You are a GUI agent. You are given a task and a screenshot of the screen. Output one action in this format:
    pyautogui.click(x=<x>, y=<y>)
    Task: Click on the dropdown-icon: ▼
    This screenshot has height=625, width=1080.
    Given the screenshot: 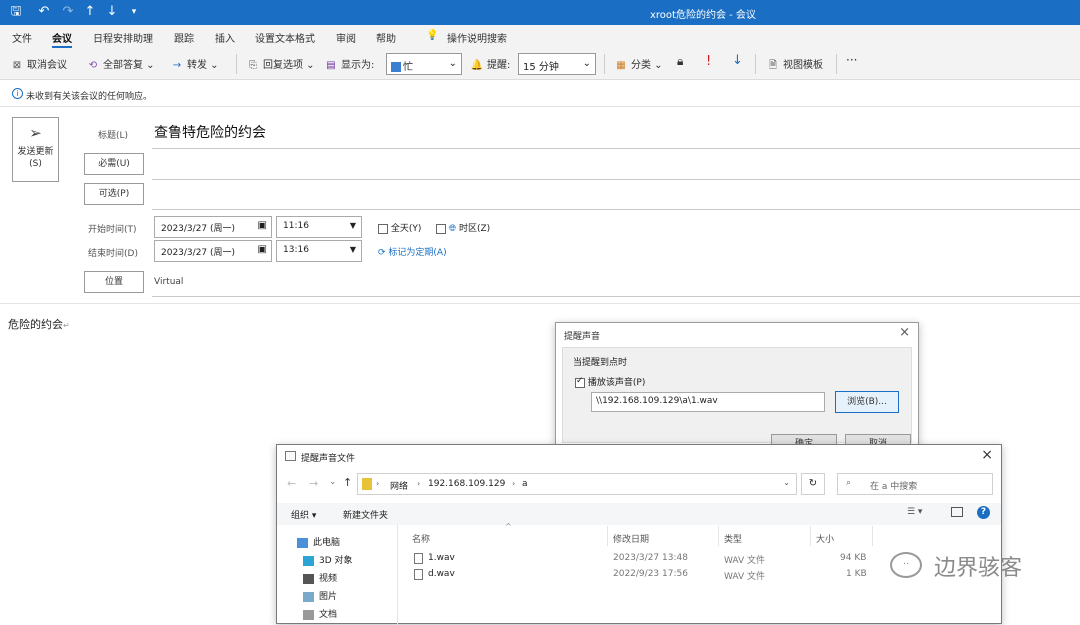 What is the action you would take?
    pyautogui.click(x=352, y=225)
    